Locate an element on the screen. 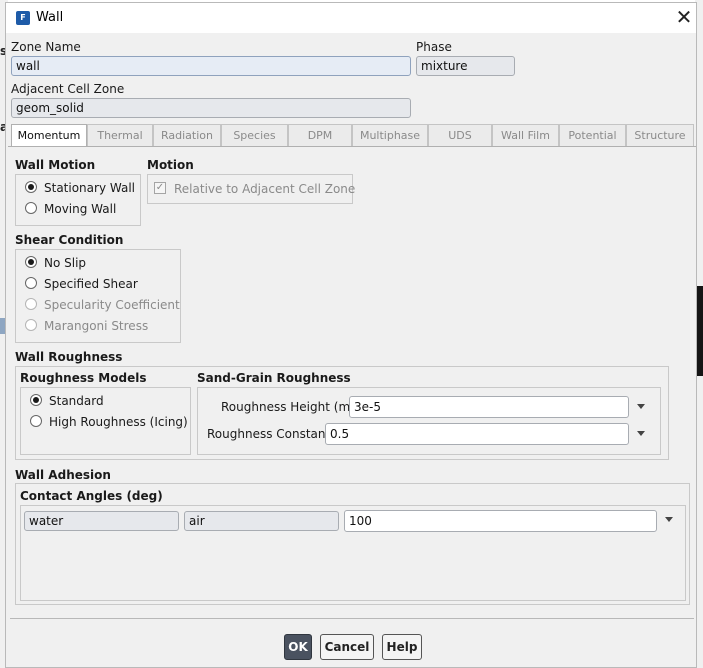  help-button: Help is located at coordinates (402, 647).